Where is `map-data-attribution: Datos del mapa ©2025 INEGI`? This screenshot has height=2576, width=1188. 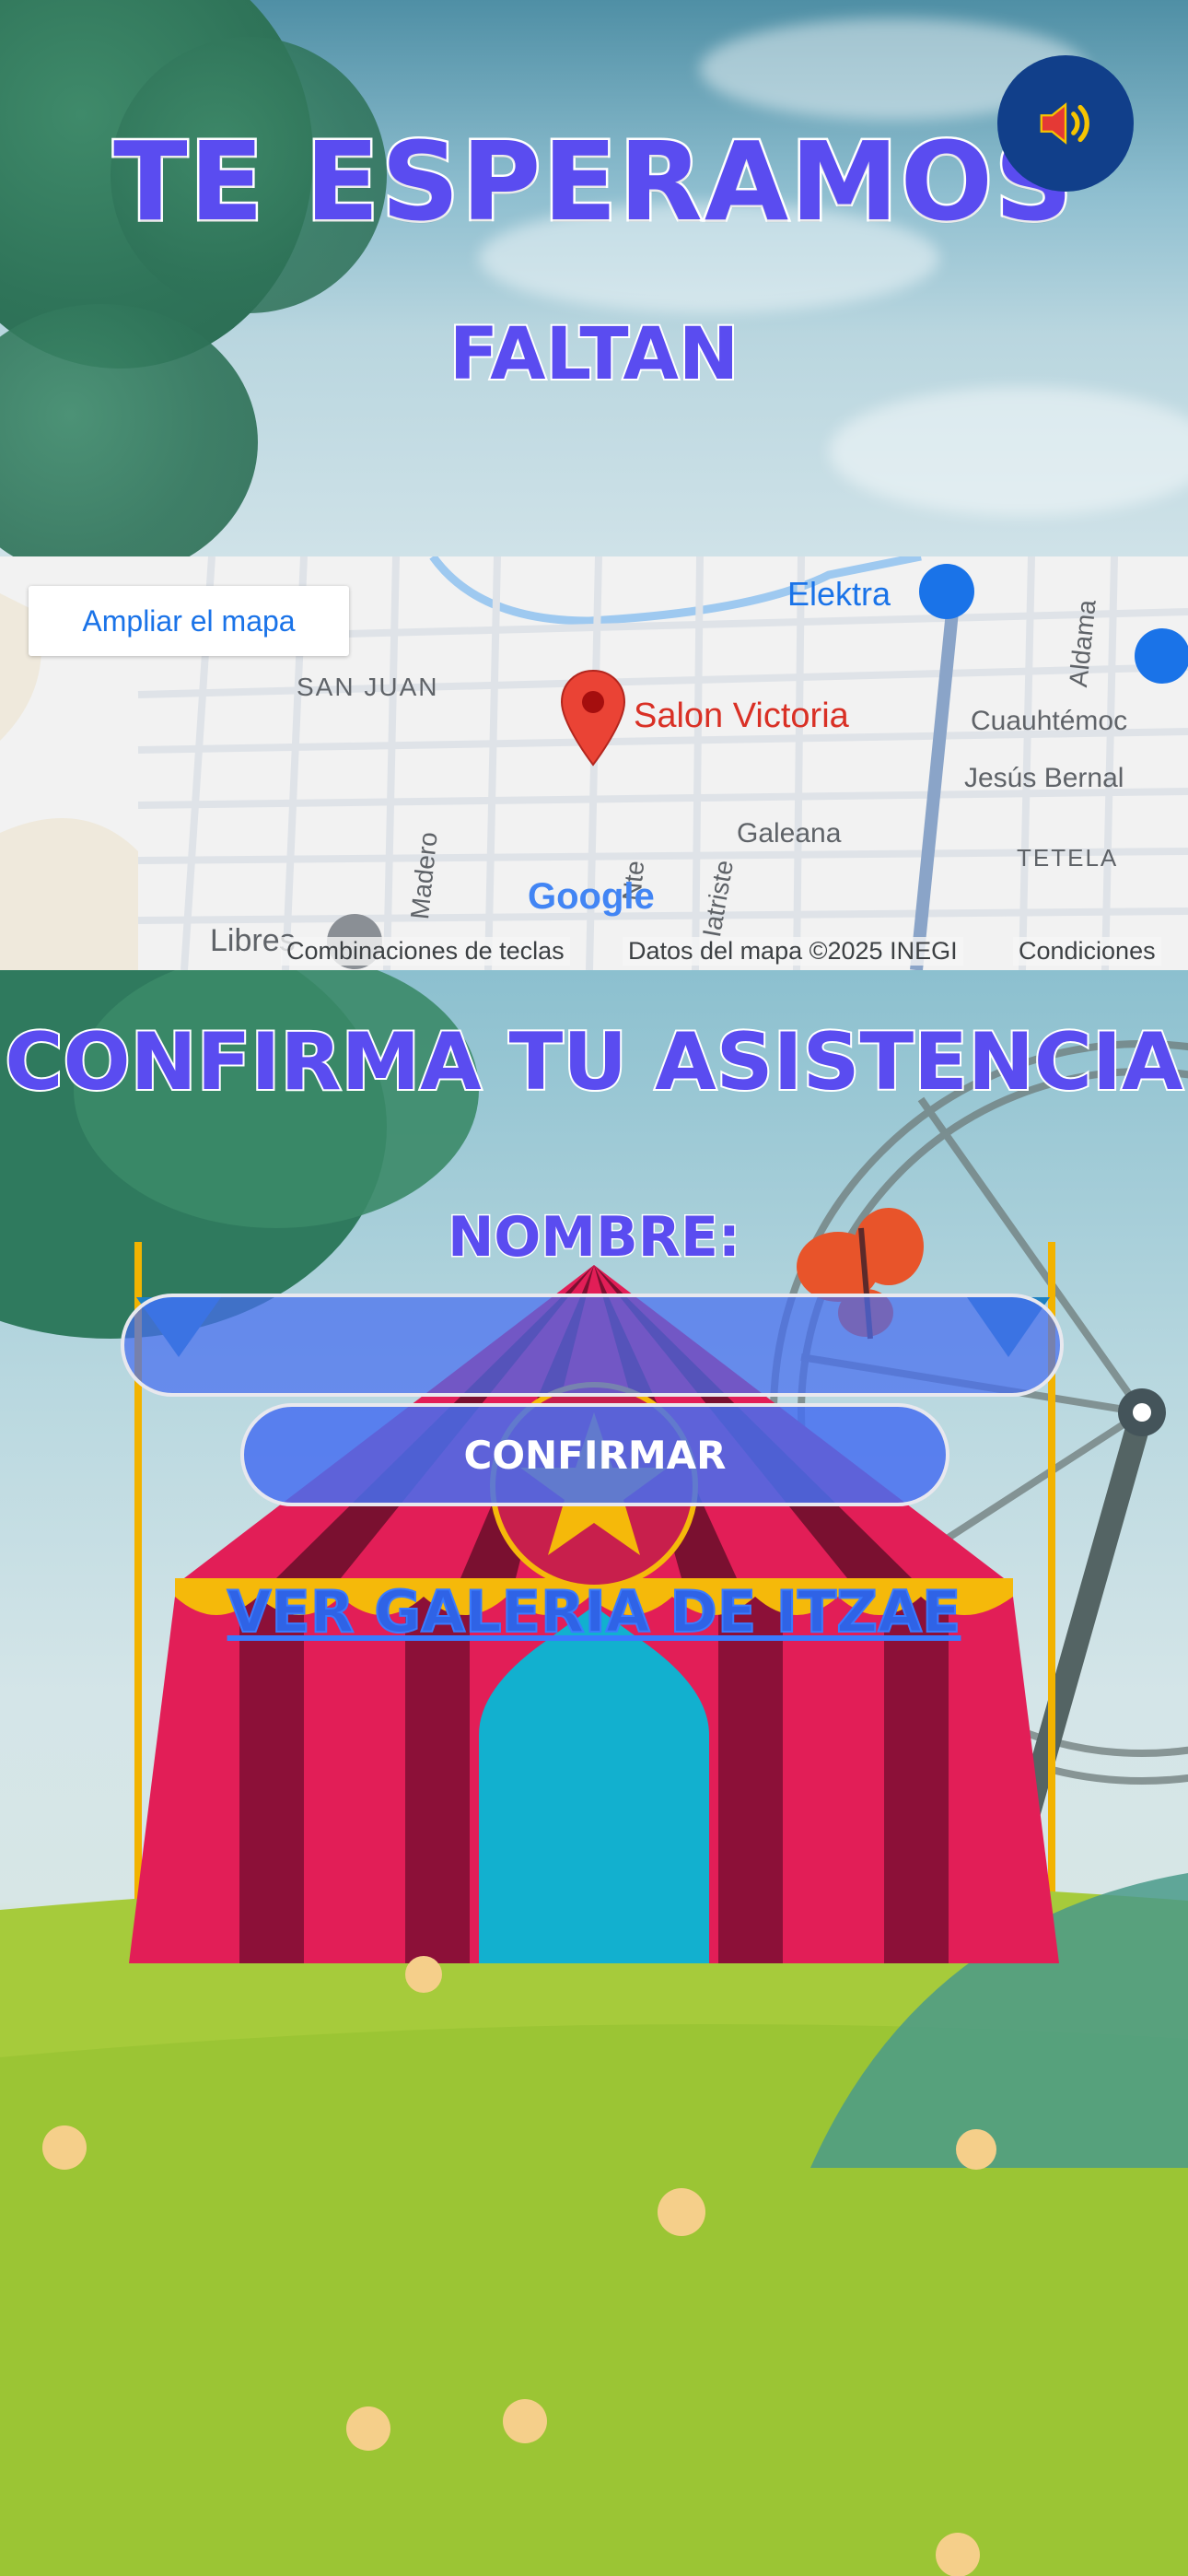 map-data-attribution: Datos del mapa ©2025 INEGI is located at coordinates (793, 951).